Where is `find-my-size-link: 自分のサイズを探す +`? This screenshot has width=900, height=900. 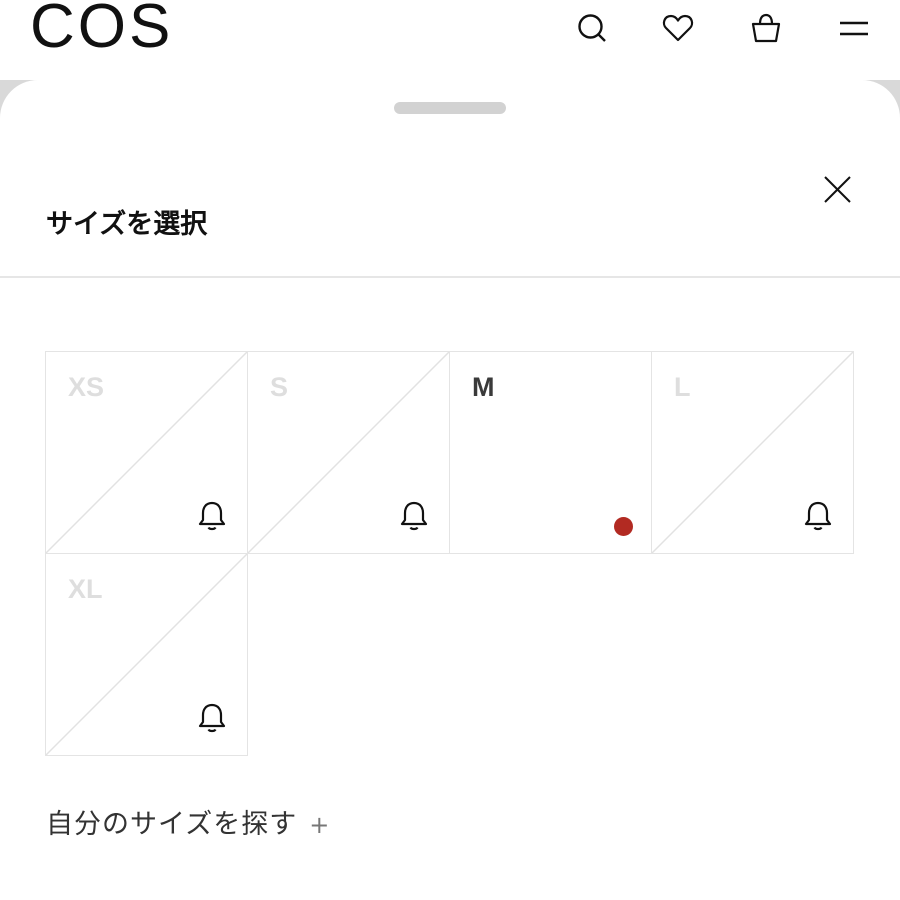
find-my-size-link: 自分のサイズを探す + is located at coordinates (188, 821).